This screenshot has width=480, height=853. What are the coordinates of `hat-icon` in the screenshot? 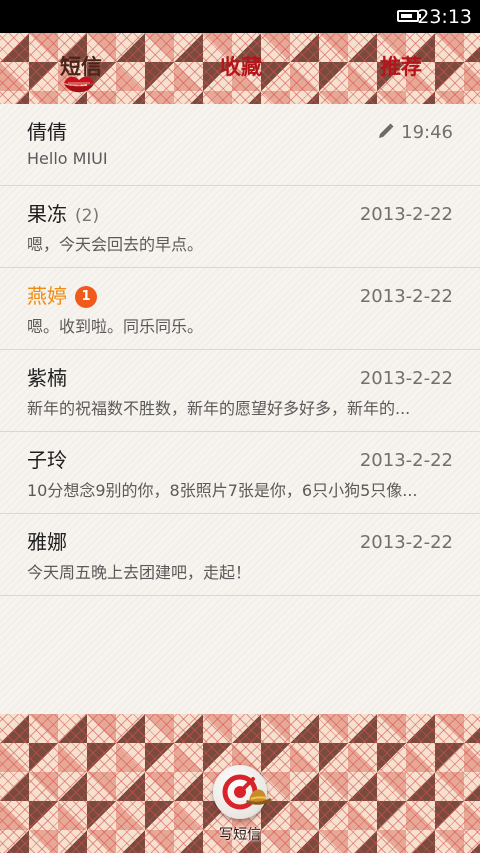 It's located at (259, 797).